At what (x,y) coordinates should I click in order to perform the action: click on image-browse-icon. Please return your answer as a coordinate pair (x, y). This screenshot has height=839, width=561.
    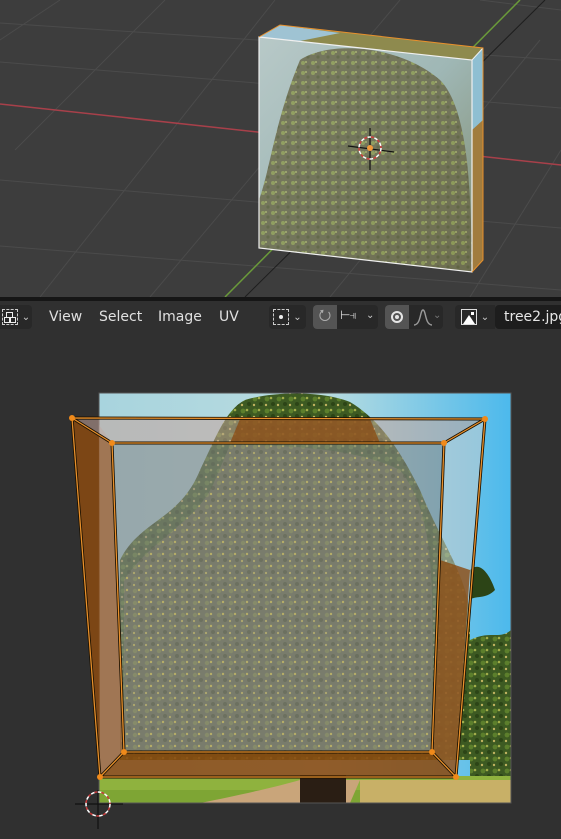
    Looking at the image, I should click on (468, 317).